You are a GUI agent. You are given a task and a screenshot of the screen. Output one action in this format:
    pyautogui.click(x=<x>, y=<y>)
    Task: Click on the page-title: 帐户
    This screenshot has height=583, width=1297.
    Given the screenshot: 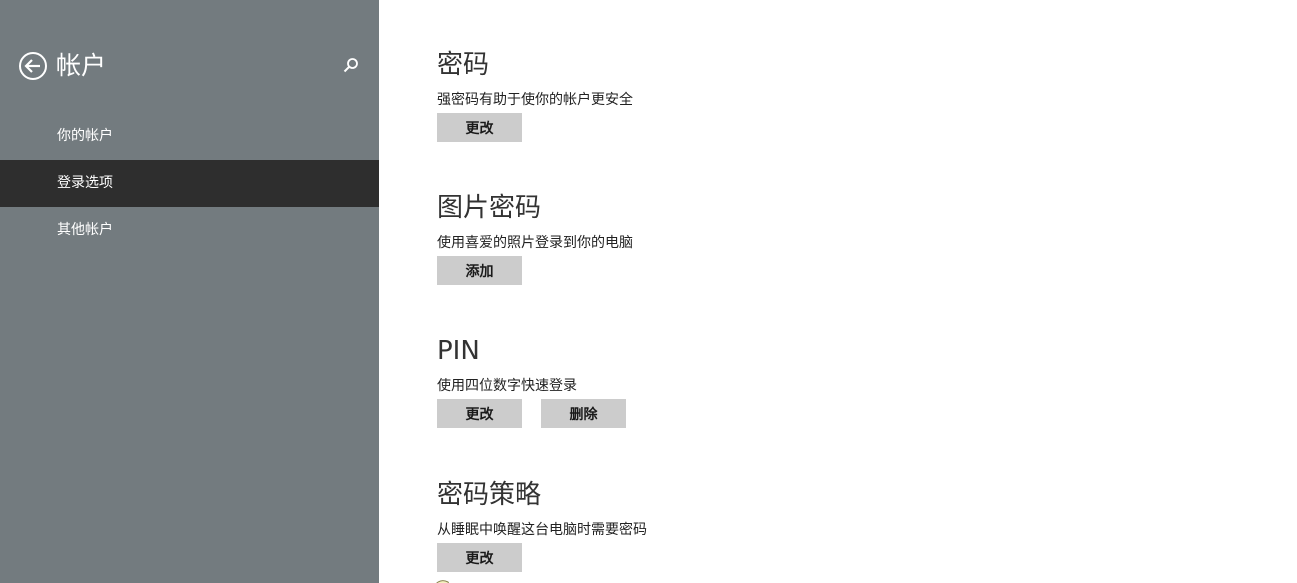 What is the action you would take?
    pyautogui.click(x=81, y=65)
    